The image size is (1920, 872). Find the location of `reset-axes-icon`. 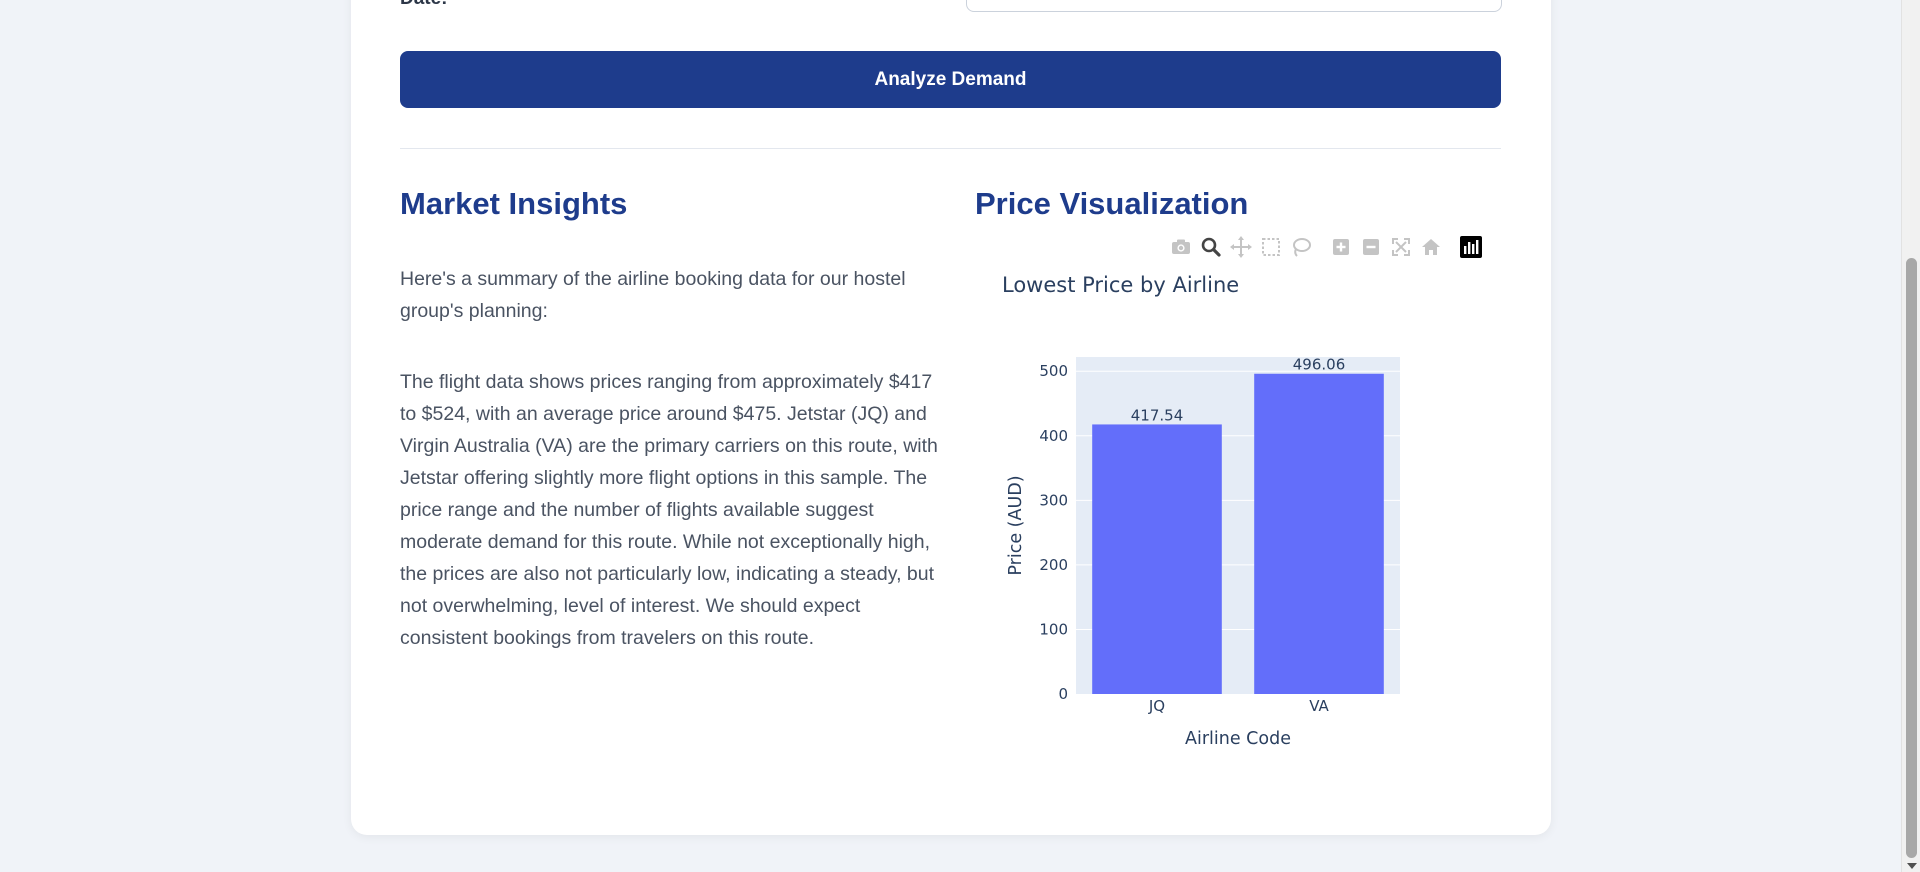

reset-axes-icon is located at coordinates (1431, 247).